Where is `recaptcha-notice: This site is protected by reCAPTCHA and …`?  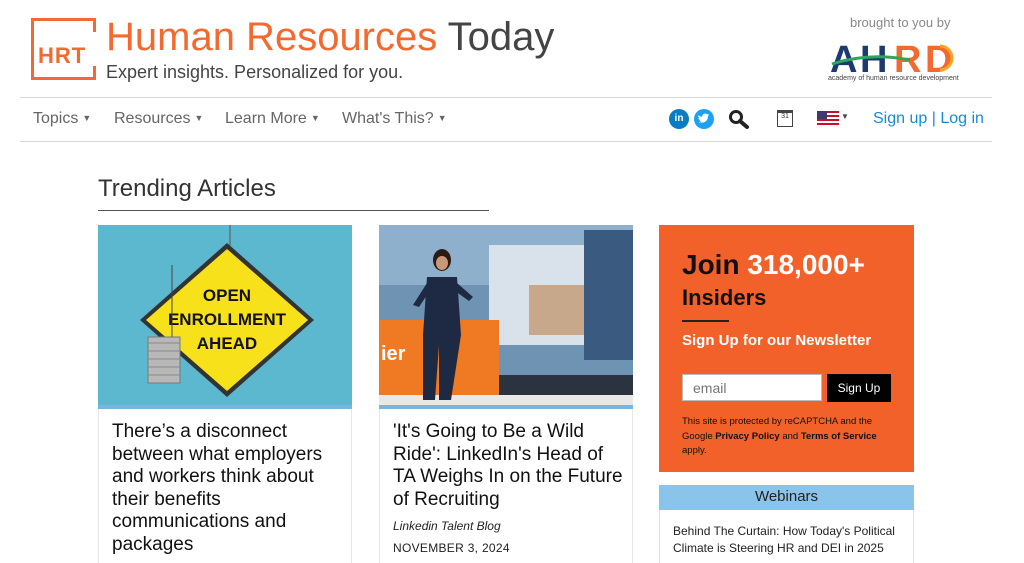
recaptcha-notice: This site is protected by reCAPTCHA and … is located at coordinates (792, 437).